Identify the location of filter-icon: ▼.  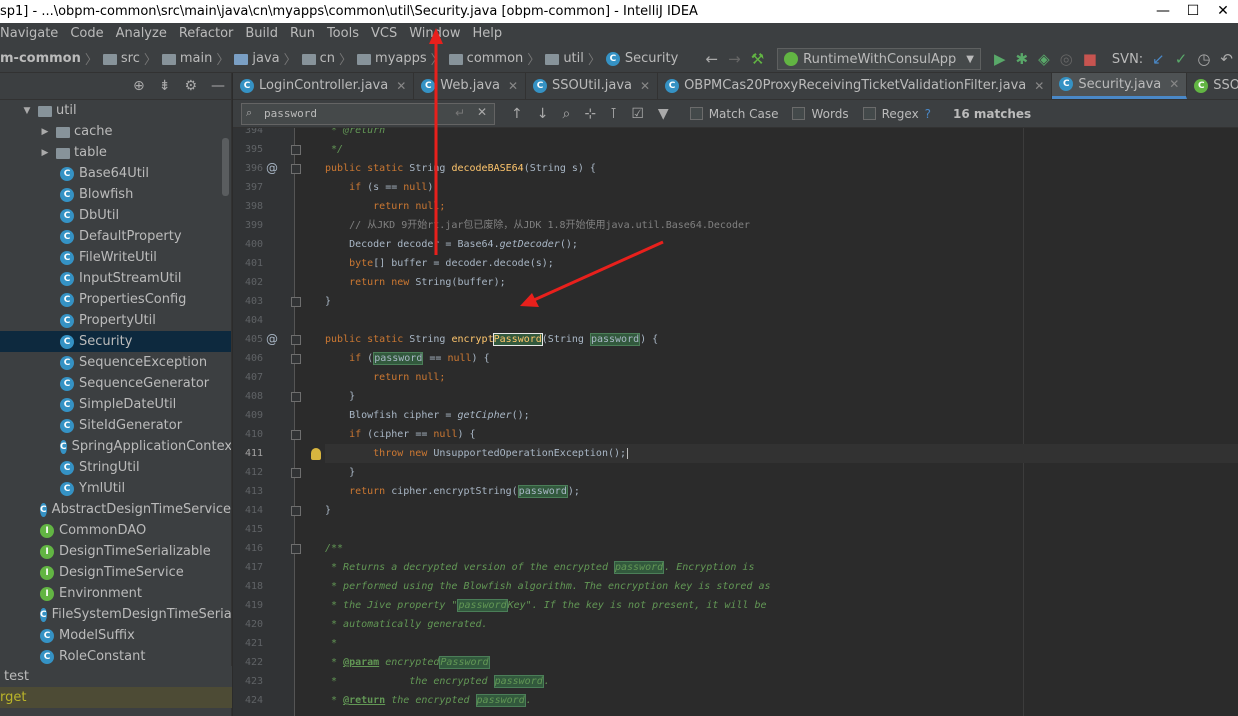
(663, 114).